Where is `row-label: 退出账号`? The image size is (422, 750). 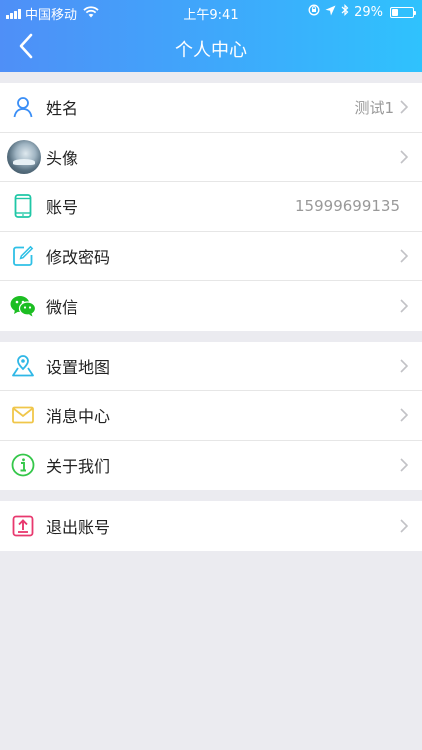 row-label: 退出账号 is located at coordinates (78, 527).